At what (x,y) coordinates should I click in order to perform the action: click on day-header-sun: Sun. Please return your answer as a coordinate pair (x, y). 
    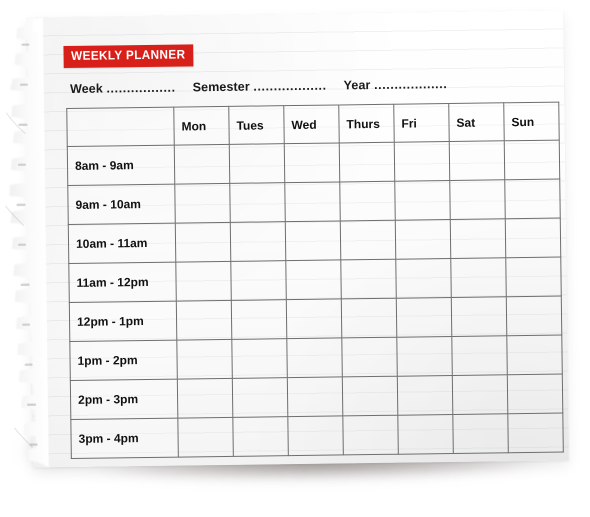
    Looking at the image, I should click on (531, 121).